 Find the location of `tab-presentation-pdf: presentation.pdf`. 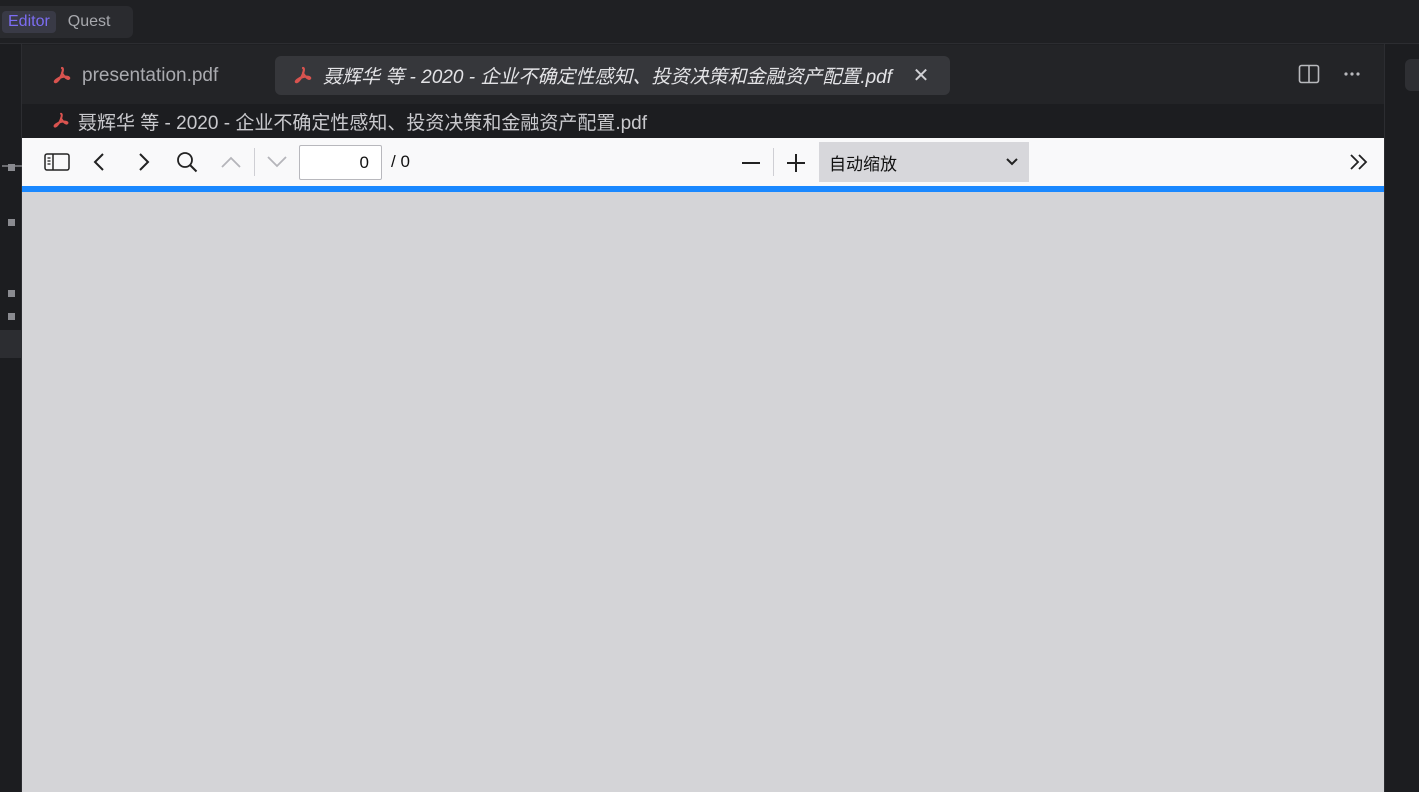

tab-presentation-pdf: presentation.pdf is located at coordinates (135, 75).